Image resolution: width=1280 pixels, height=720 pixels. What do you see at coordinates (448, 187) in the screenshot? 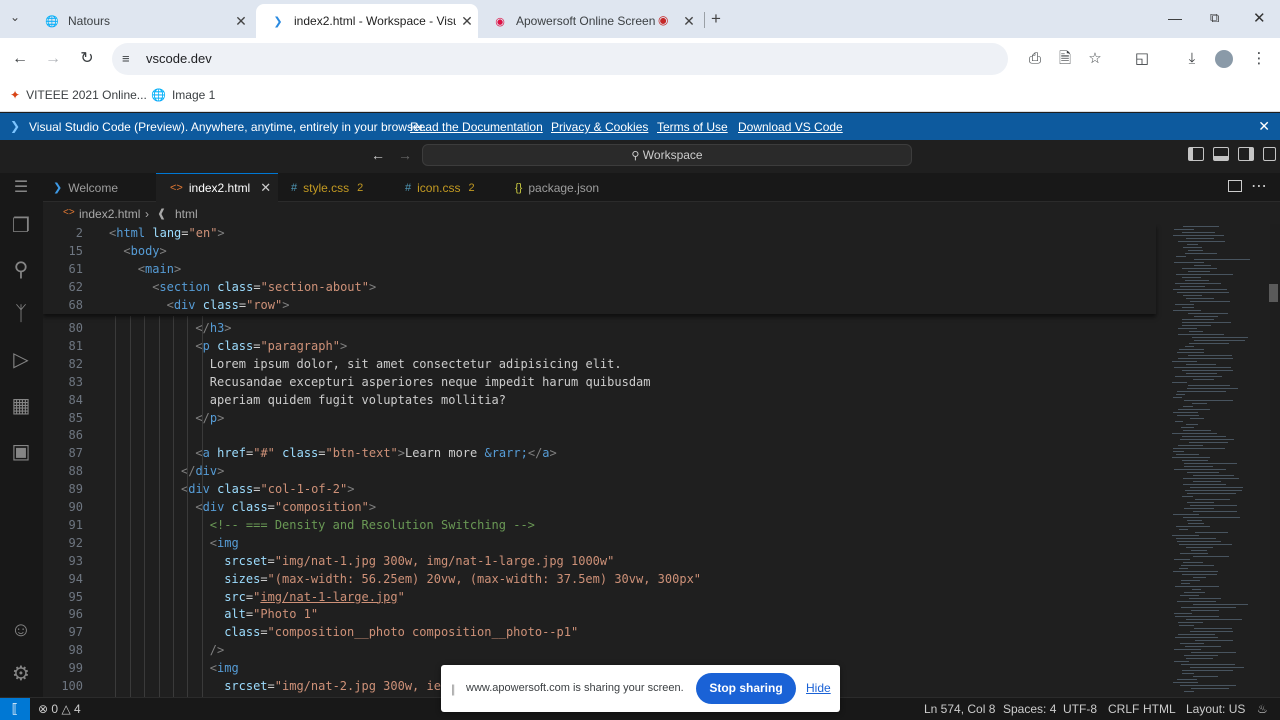
I see `editor-tab-icon-css: # icon.css 2` at bounding box center [448, 187].